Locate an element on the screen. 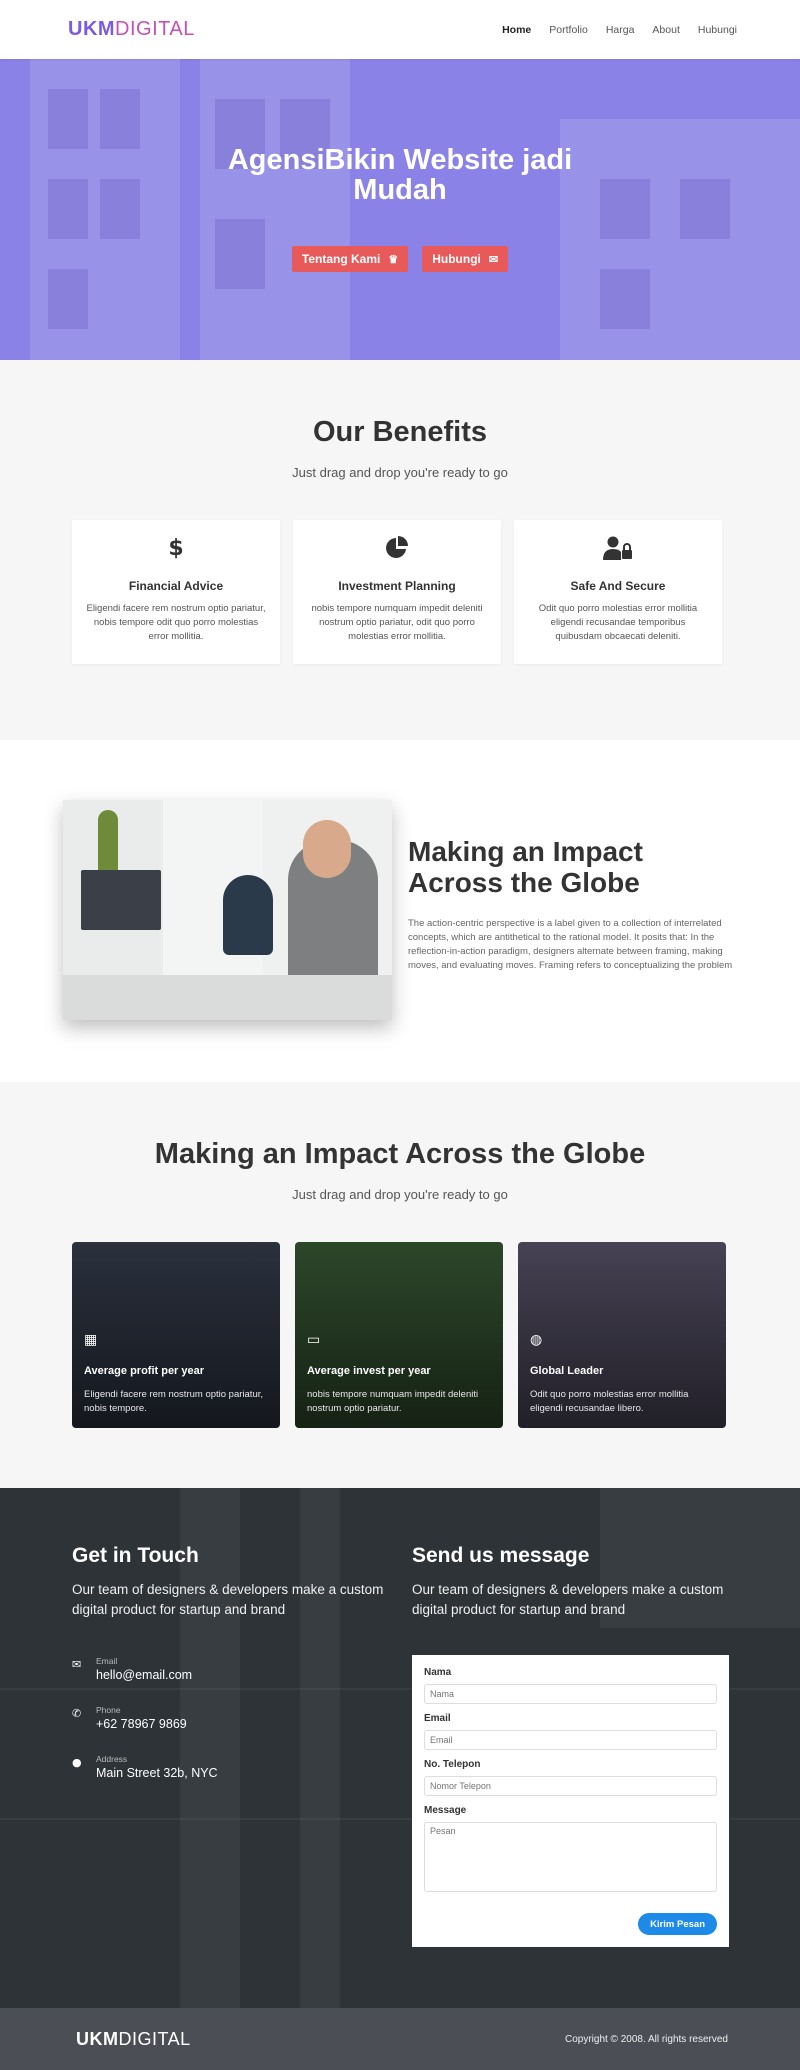 The height and width of the screenshot is (2070, 800). contact-address-value: Main Street 32b, NYC is located at coordinates (157, 1773).